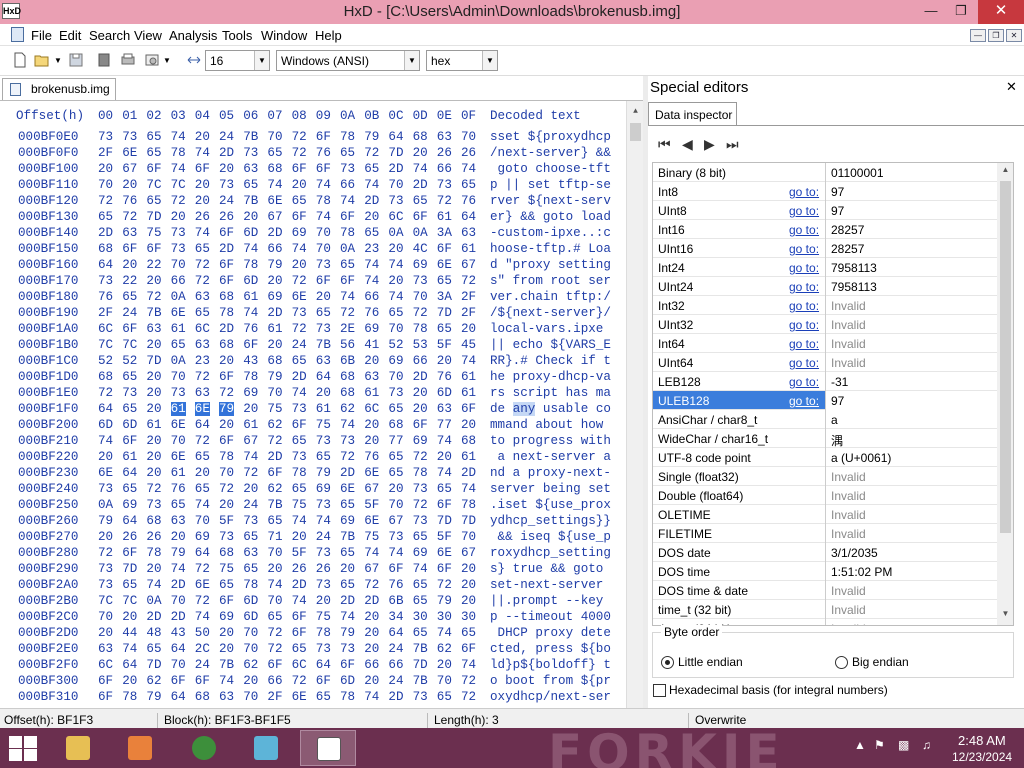 This screenshot has height=768, width=1024. What do you see at coordinates (550, 505) in the screenshot?
I see `decoded-text: .iset ${use_prox` at bounding box center [550, 505].